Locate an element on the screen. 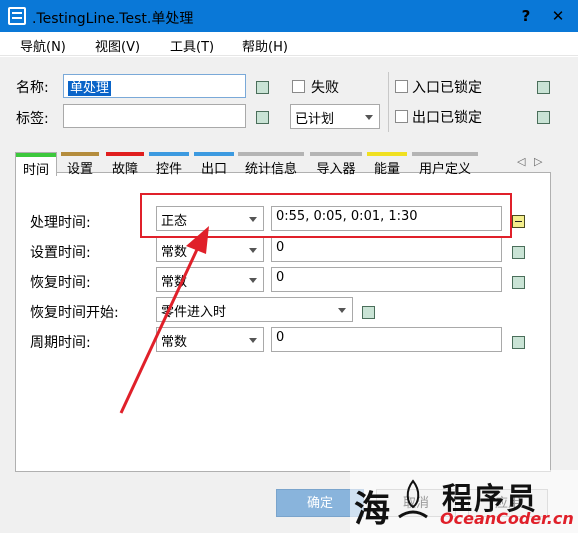  watermark-site: OceanCoder.cn is located at coordinates (507, 518).